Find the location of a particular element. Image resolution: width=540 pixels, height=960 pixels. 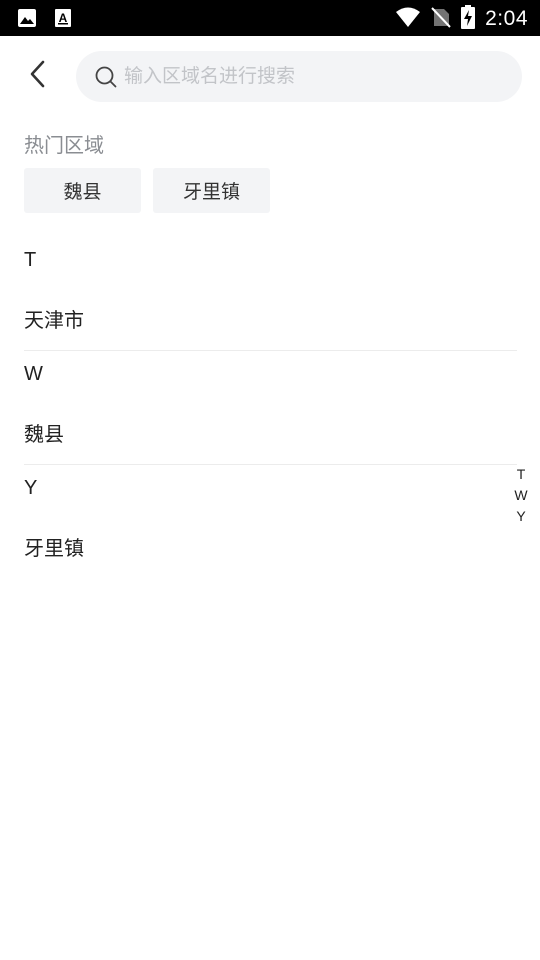

chevron-left-icon is located at coordinates (38, 76).